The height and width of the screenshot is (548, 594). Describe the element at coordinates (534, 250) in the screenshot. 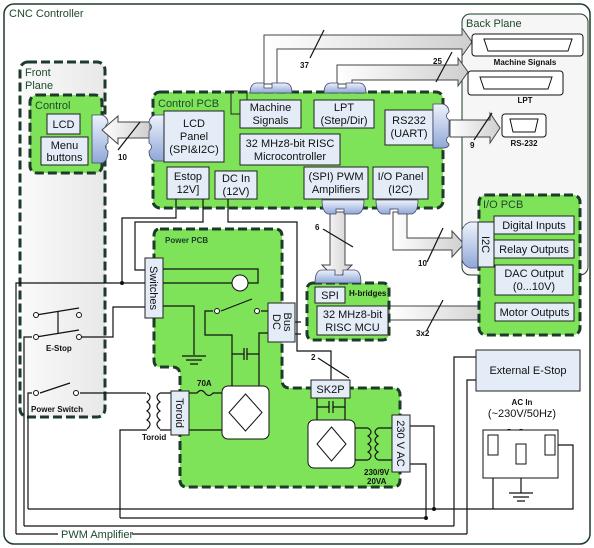

I see `relay-outputs-label: Relay Outputs` at that location.